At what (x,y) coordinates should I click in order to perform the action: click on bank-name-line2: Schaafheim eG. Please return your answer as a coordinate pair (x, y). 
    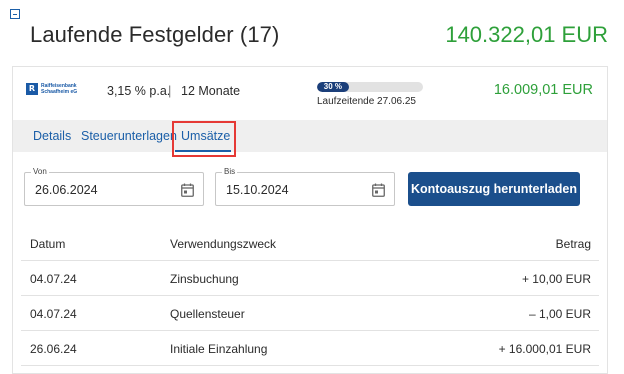
    Looking at the image, I should click on (59, 92).